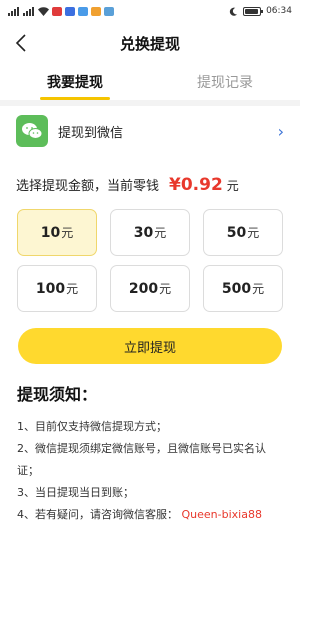 Image resolution: width=320 pixels, height=623 pixels. I want to click on section-divider, so click(150, 103).